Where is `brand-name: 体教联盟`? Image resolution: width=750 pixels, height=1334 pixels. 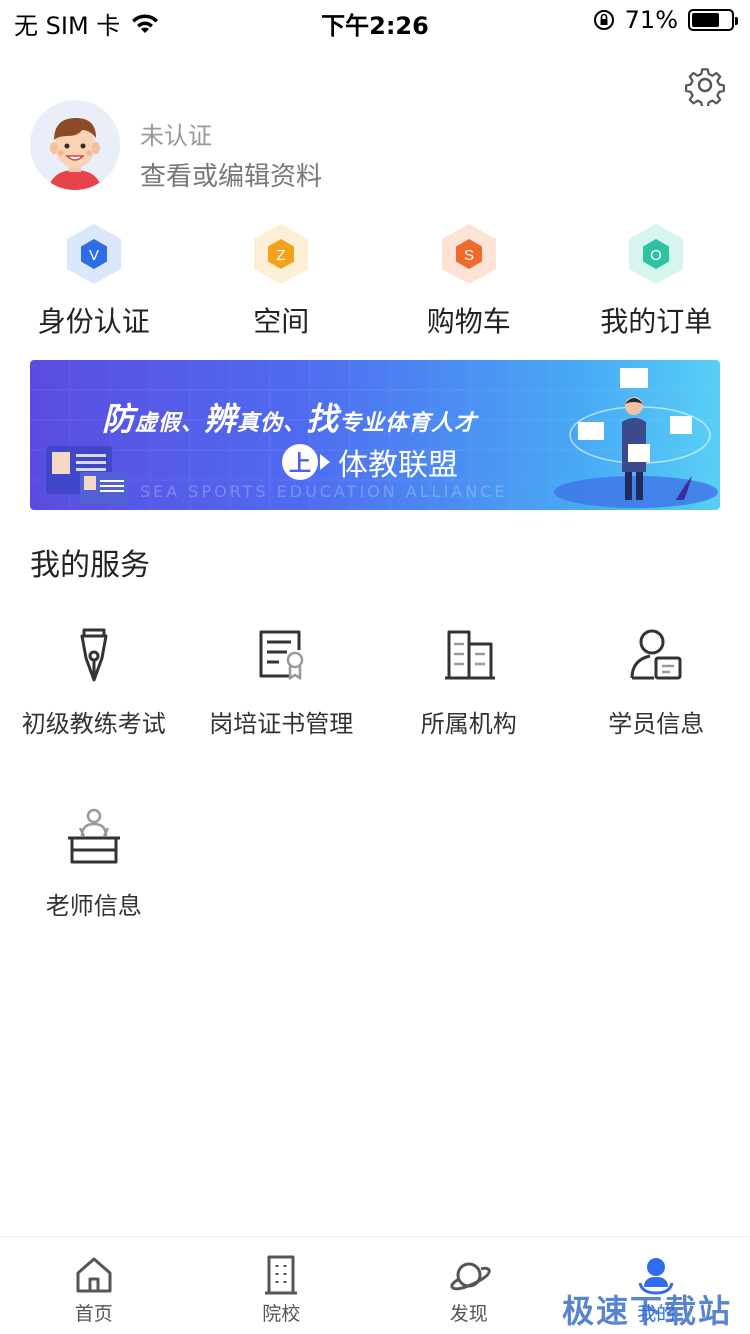
brand-name: 体教联盟 is located at coordinates (398, 465).